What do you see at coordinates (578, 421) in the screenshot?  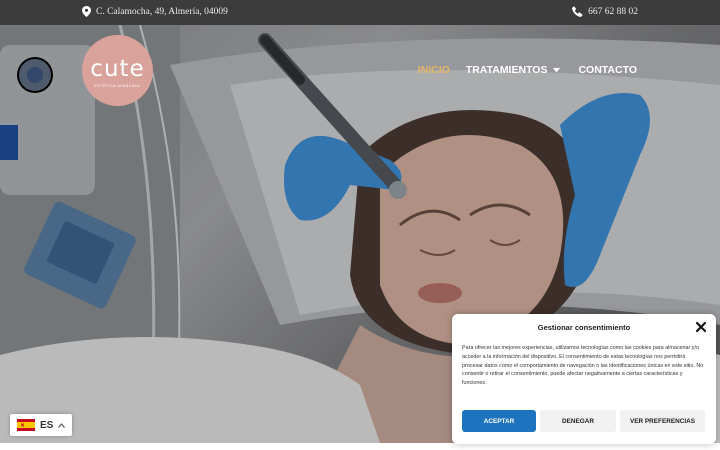 I see `deny-button: DENEGAR` at bounding box center [578, 421].